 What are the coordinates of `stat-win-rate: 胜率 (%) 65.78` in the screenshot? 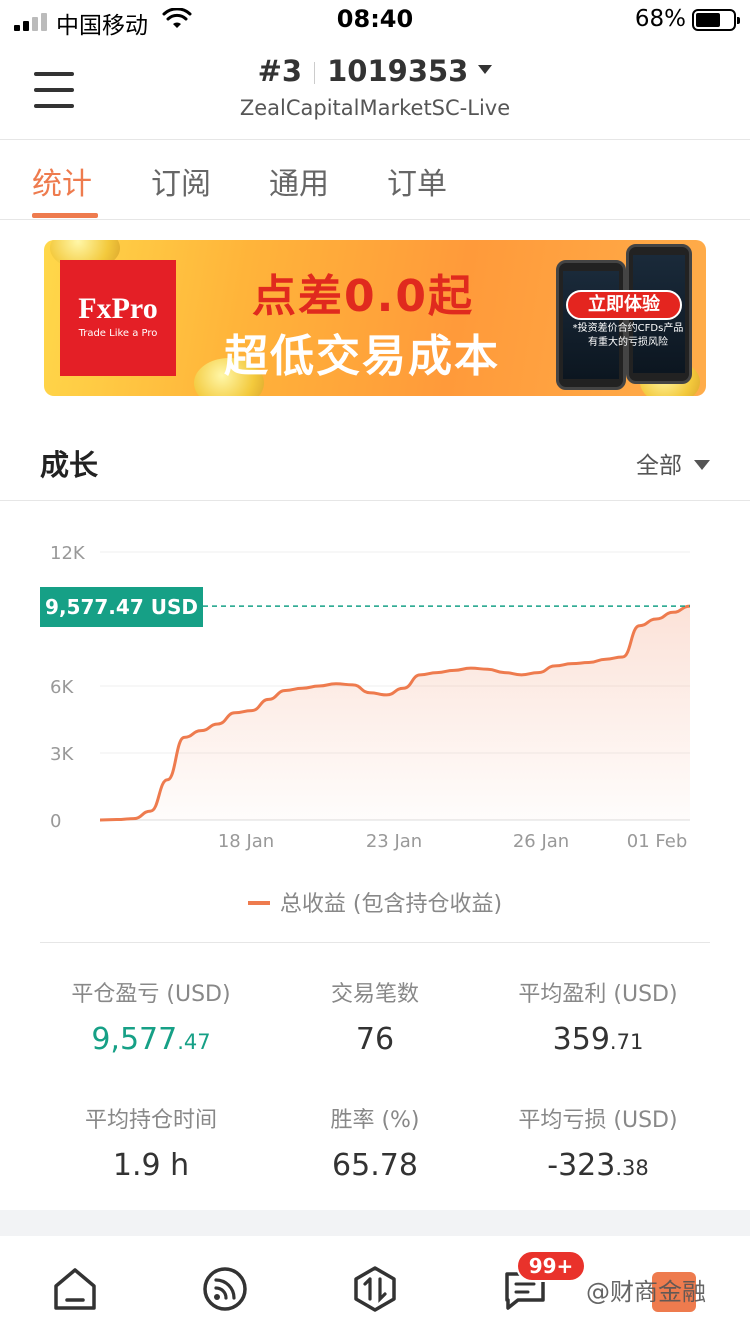 It's located at (375, 1142).